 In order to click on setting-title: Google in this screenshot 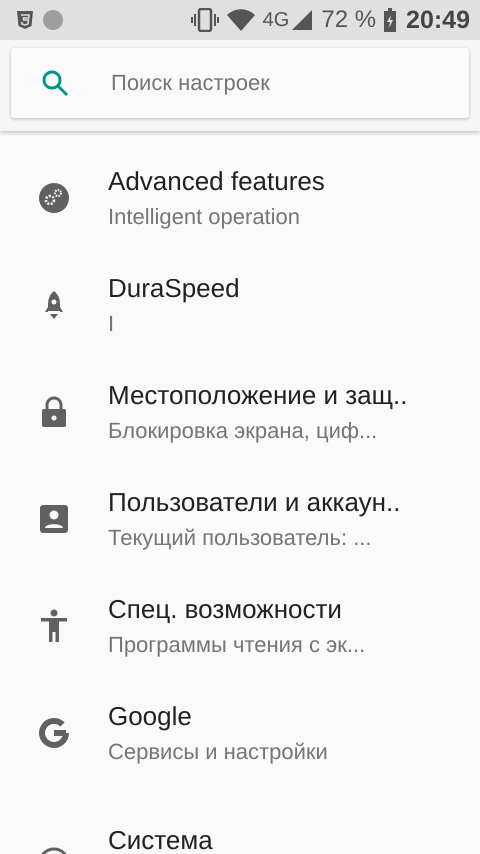, I will do `click(150, 716)`.